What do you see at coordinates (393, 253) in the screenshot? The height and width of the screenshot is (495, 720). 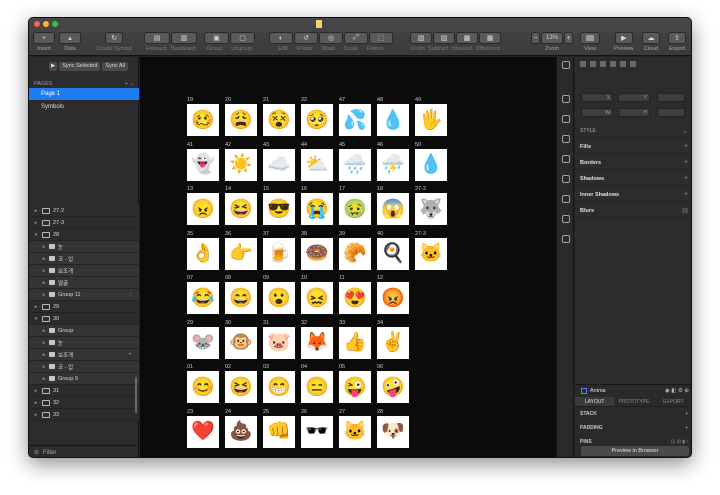 I see `emoji-artboard: 🍳` at bounding box center [393, 253].